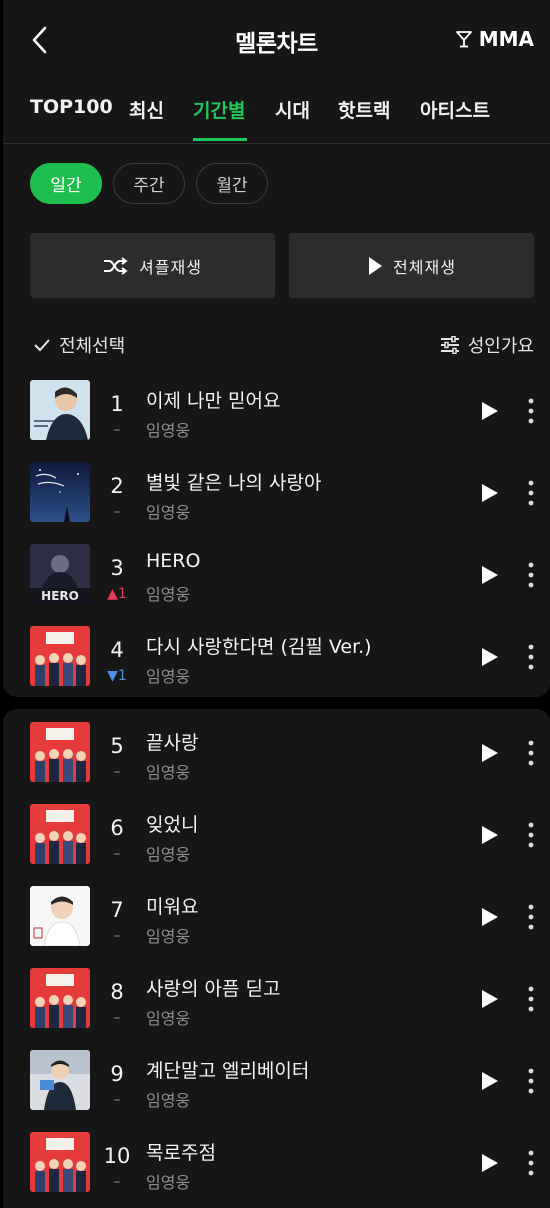  Describe the element at coordinates (500, 346) in the screenshot. I see `filter-label: 성인가요` at that location.